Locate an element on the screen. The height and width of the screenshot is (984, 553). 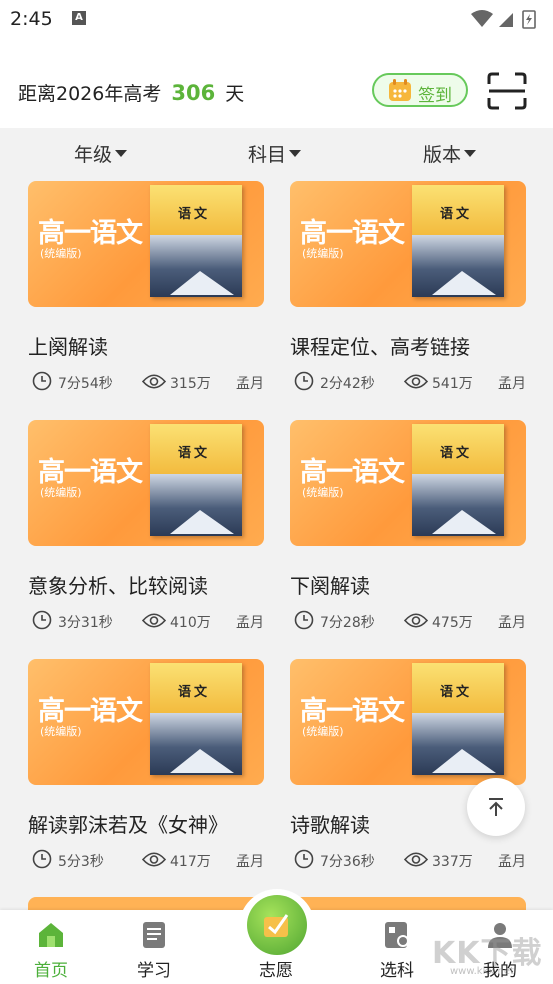
nav-study: 学习 is located at coordinates (154, 947).